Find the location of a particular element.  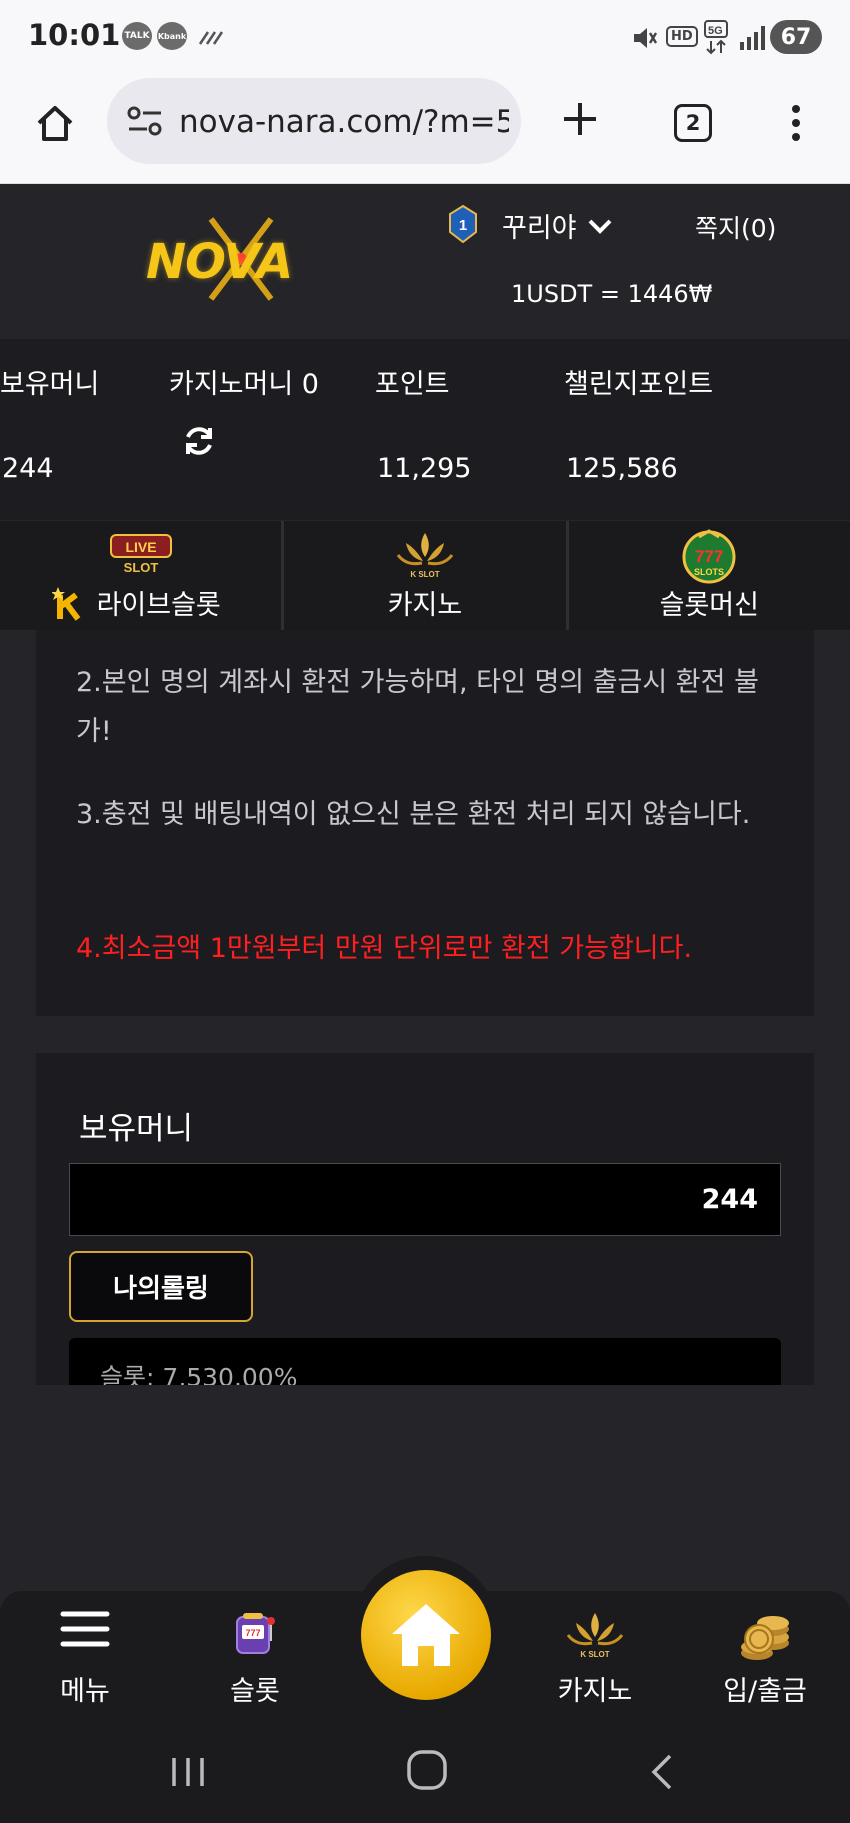

back-icon is located at coordinates (663, 1772).